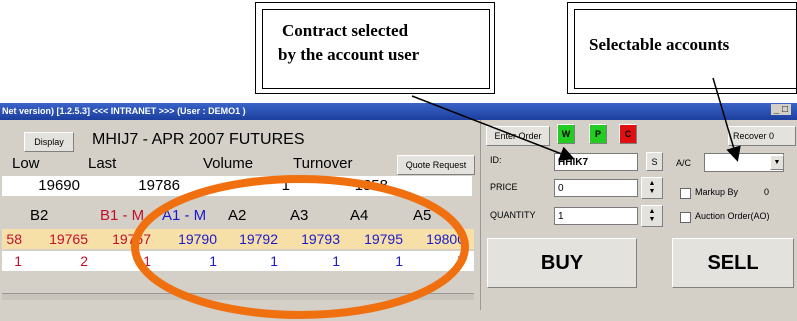 The height and width of the screenshot is (321, 797). I want to click on accounts-arrow, so click(726, 119).